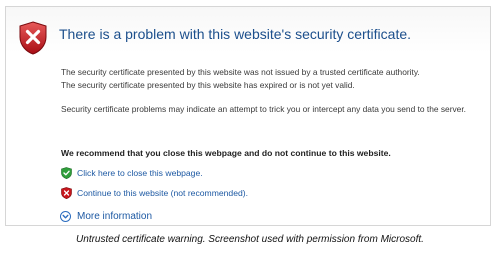 The image size is (500, 253). I want to click on more-information-toggle: More information, so click(106, 216).